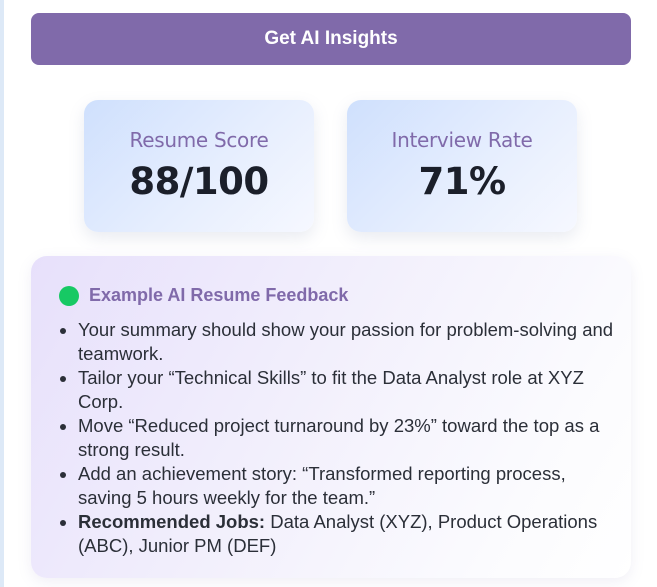 The image size is (657, 587). Describe the element at coordinates (199, 140) in the screenshot. I see `resume-score-label: Resume Score` at that location.